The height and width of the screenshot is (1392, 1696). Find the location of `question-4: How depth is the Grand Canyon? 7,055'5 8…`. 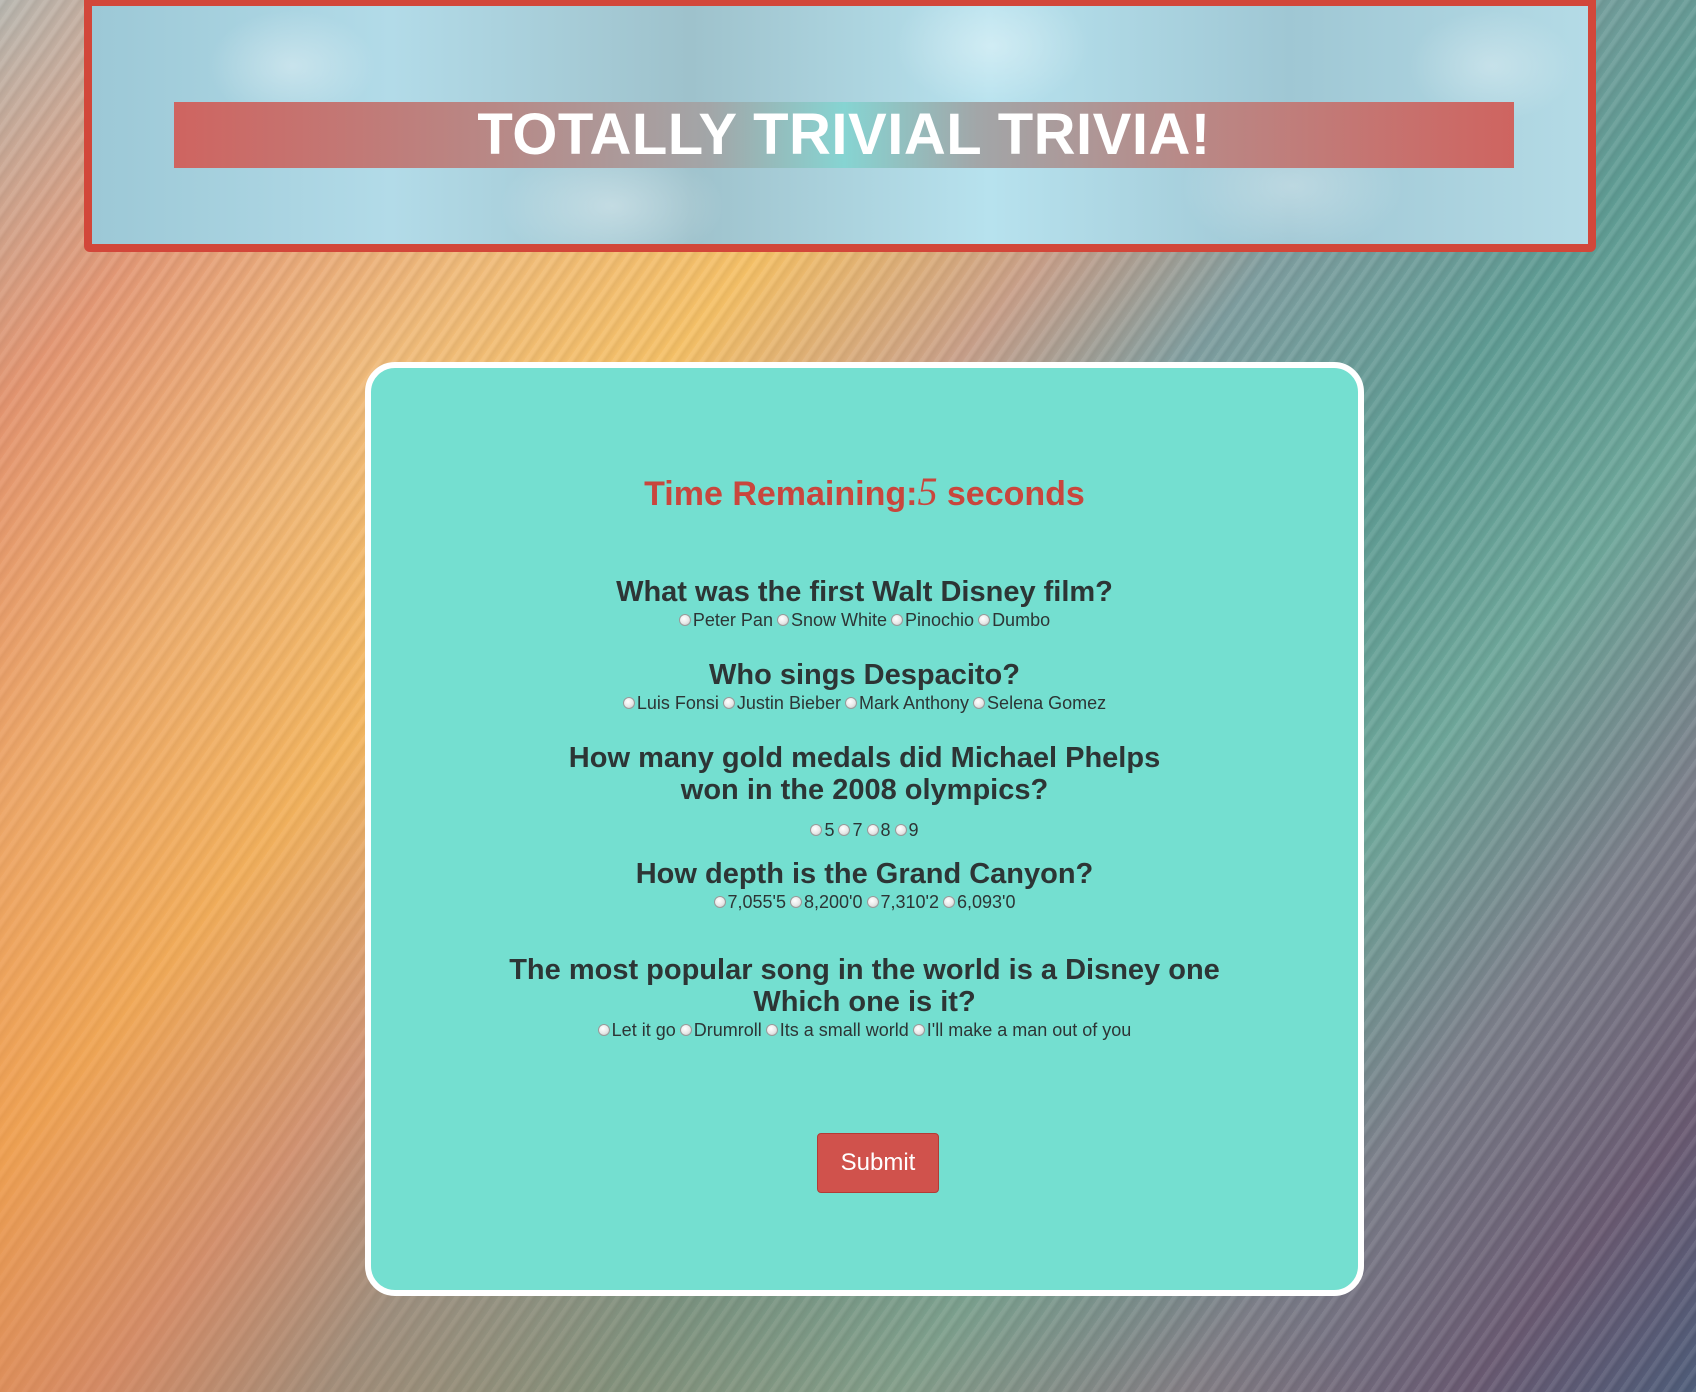

question-4: How depth is the Grand Canyon? 7,055'5 8… is located at coordinates (864, 885).